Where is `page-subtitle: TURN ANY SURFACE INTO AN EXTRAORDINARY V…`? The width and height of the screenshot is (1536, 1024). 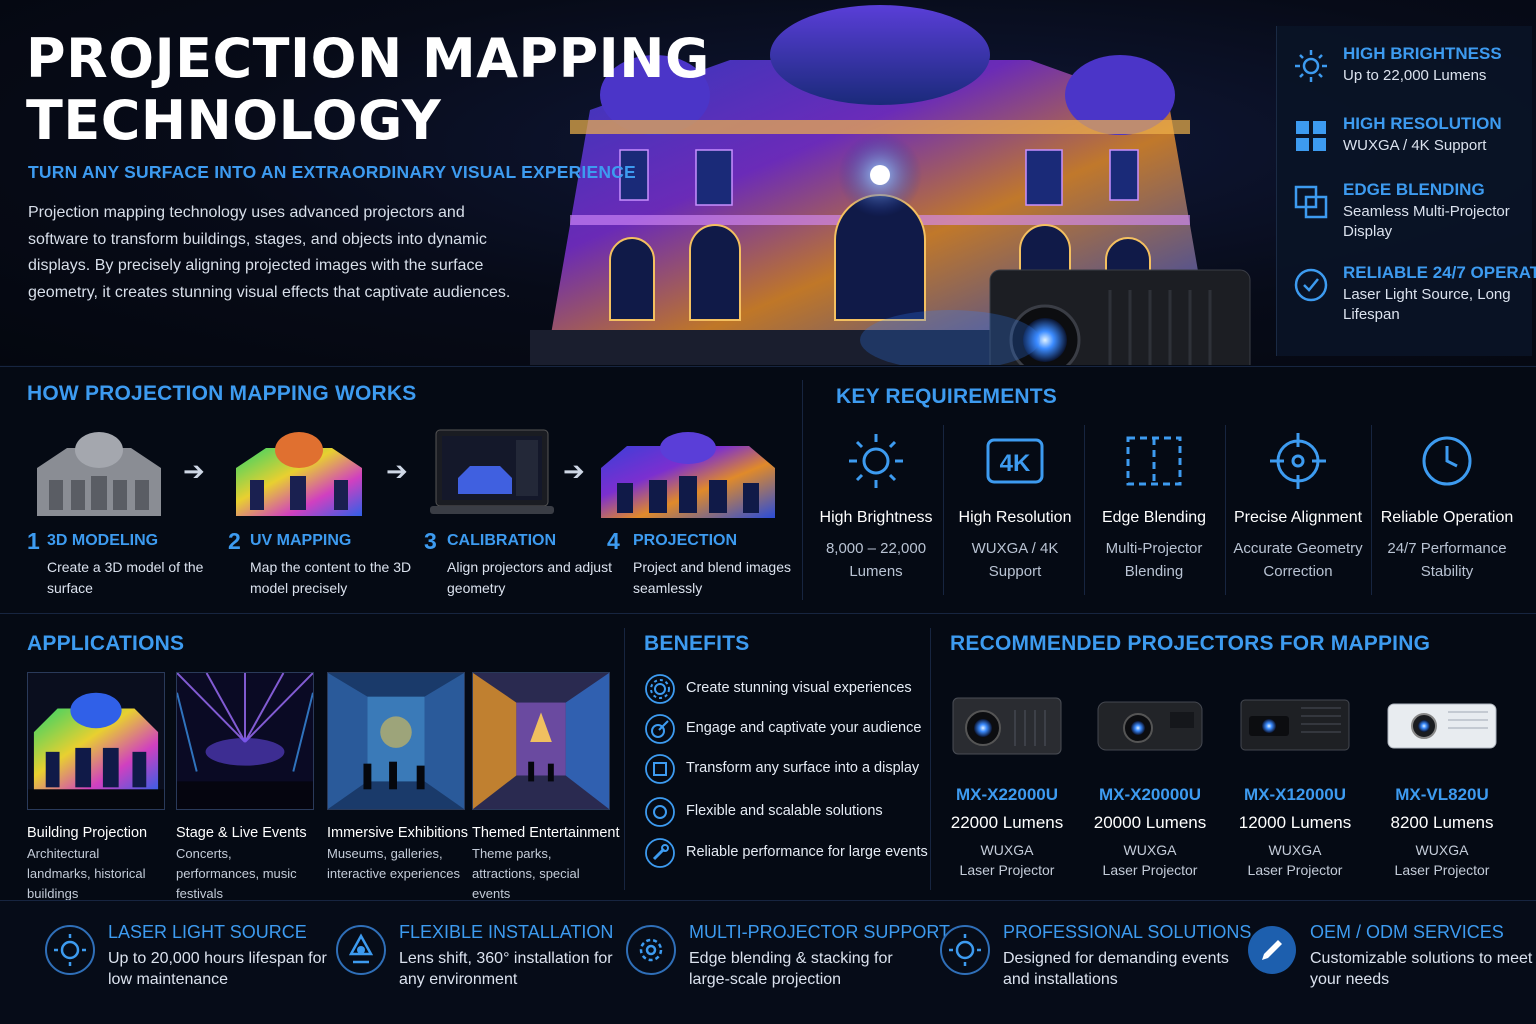 page-subtitle: TURN ANY SURFACE INTO AN EXTRAORDINARY V… is located at coordinates (332, 172).